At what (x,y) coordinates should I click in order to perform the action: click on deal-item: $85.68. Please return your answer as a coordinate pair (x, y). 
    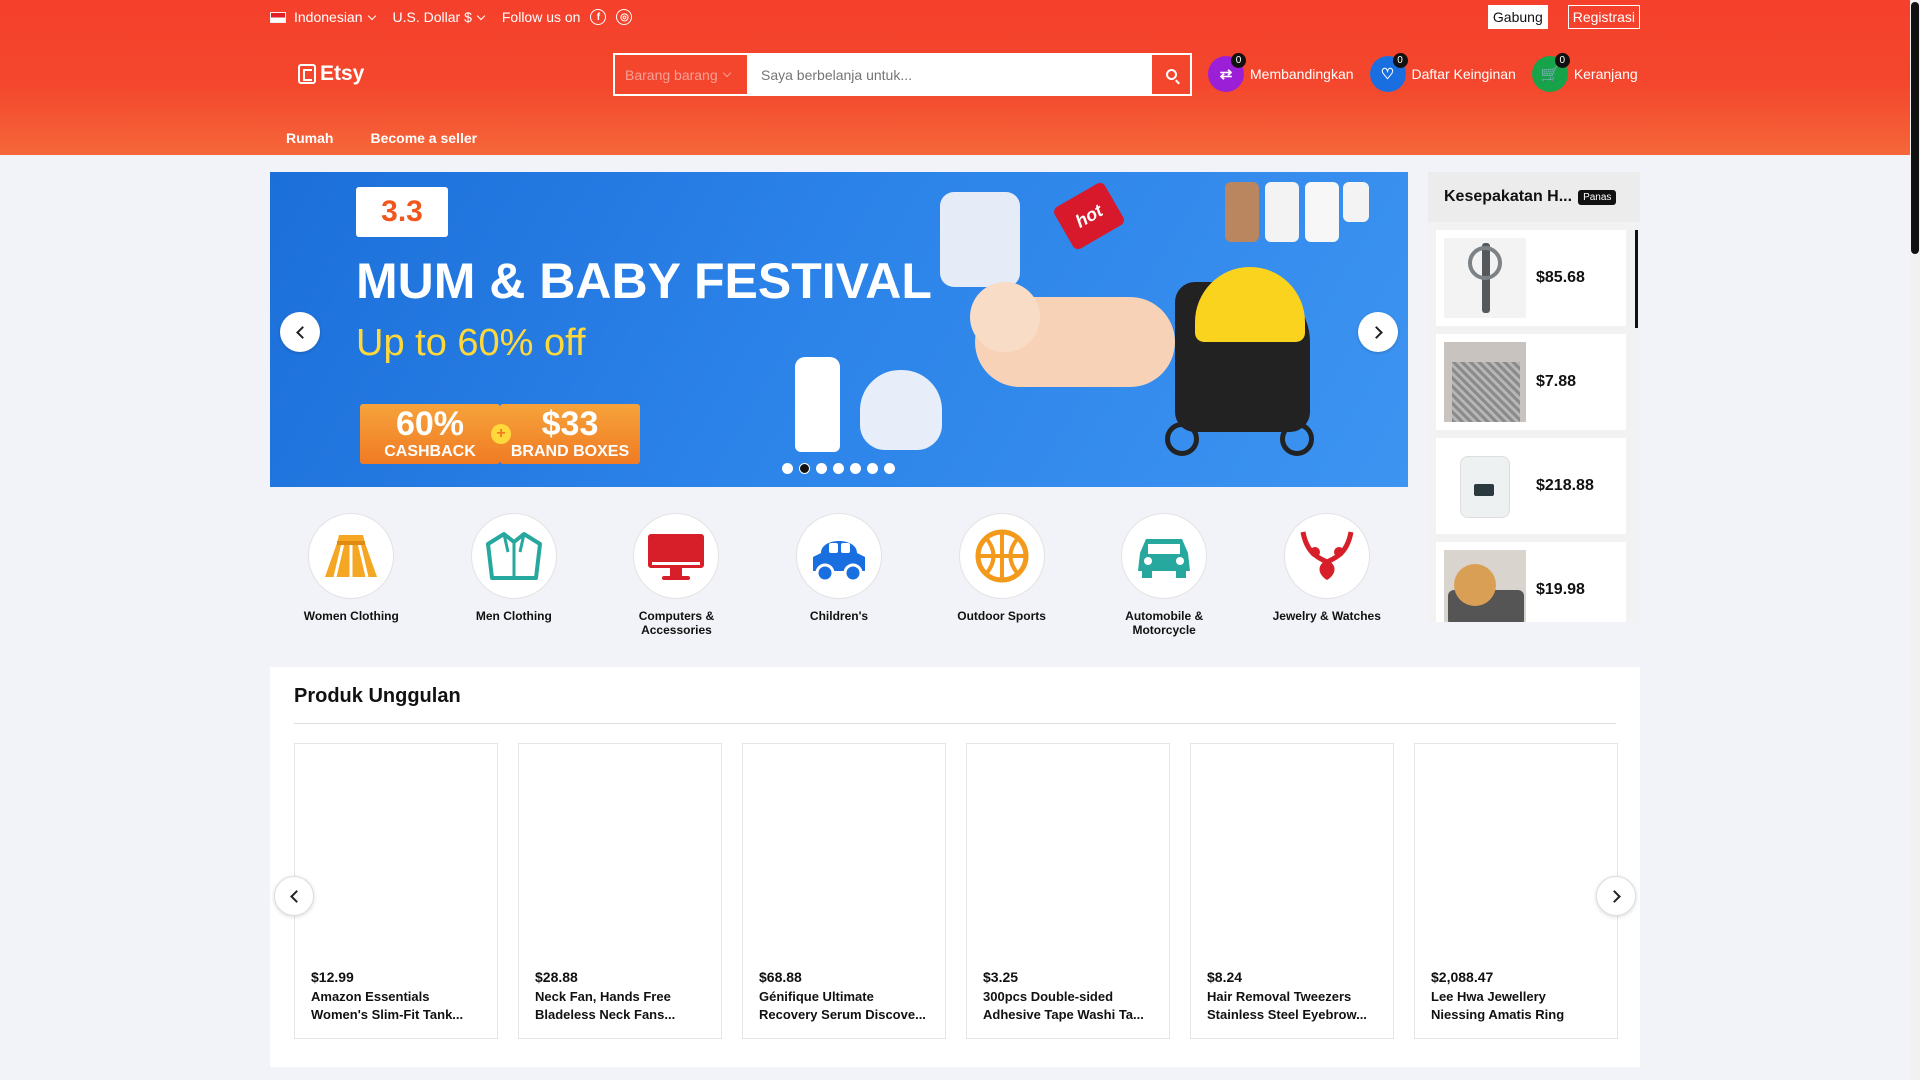
    Looking at the image, I should click on (1531, 278).